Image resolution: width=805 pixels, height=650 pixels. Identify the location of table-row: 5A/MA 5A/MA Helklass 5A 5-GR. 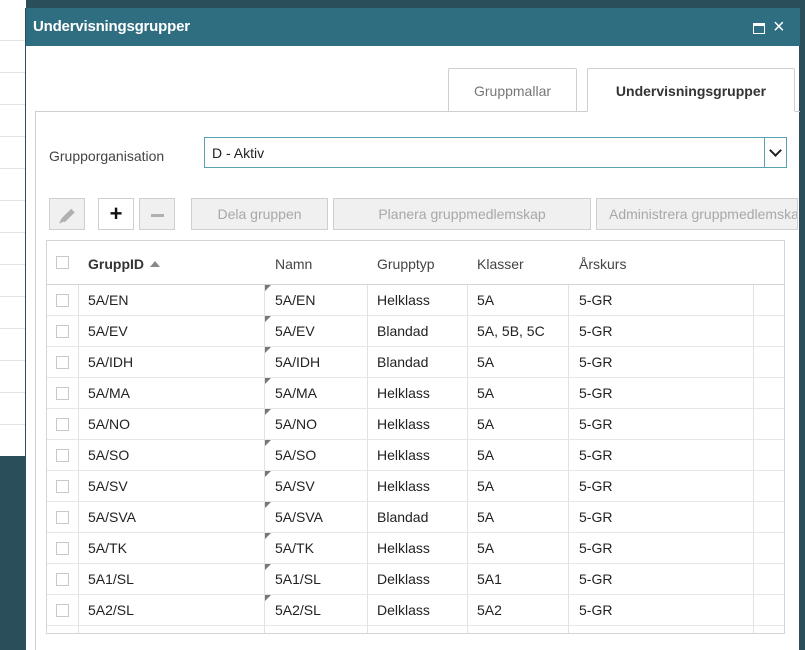
(415, 393).